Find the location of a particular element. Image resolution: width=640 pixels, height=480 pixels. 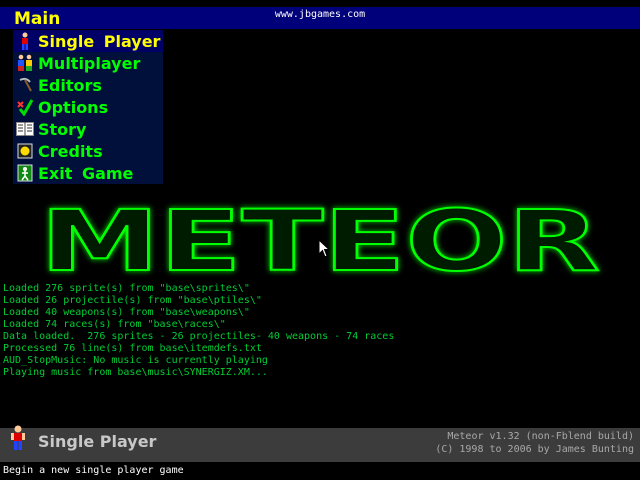

menu-item-label: Credits is located at coordinates (70, 151).